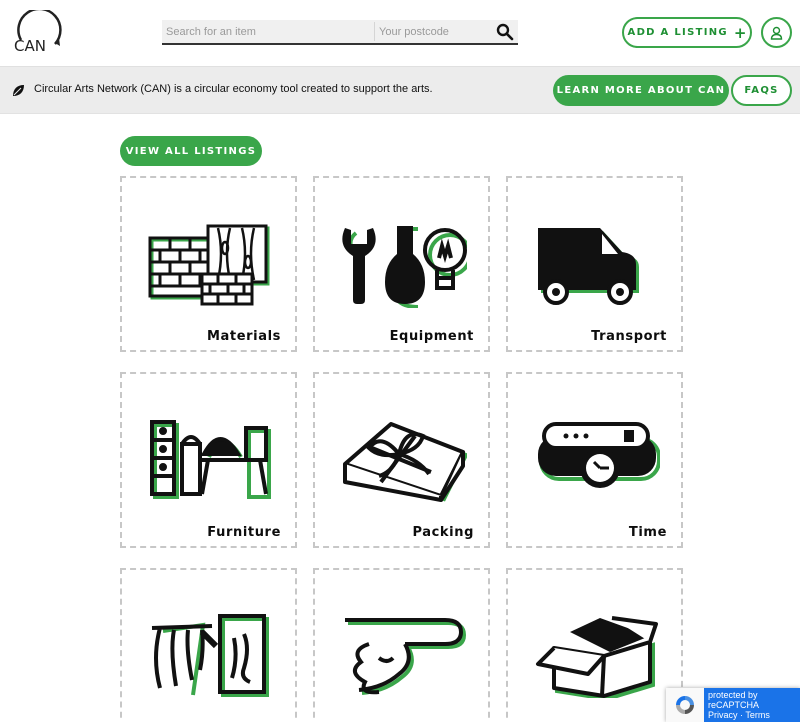  What do you see at coordinates (443, 532) in the screenshot?
I see `category-label: Packing` at bounding box center [443, 532].